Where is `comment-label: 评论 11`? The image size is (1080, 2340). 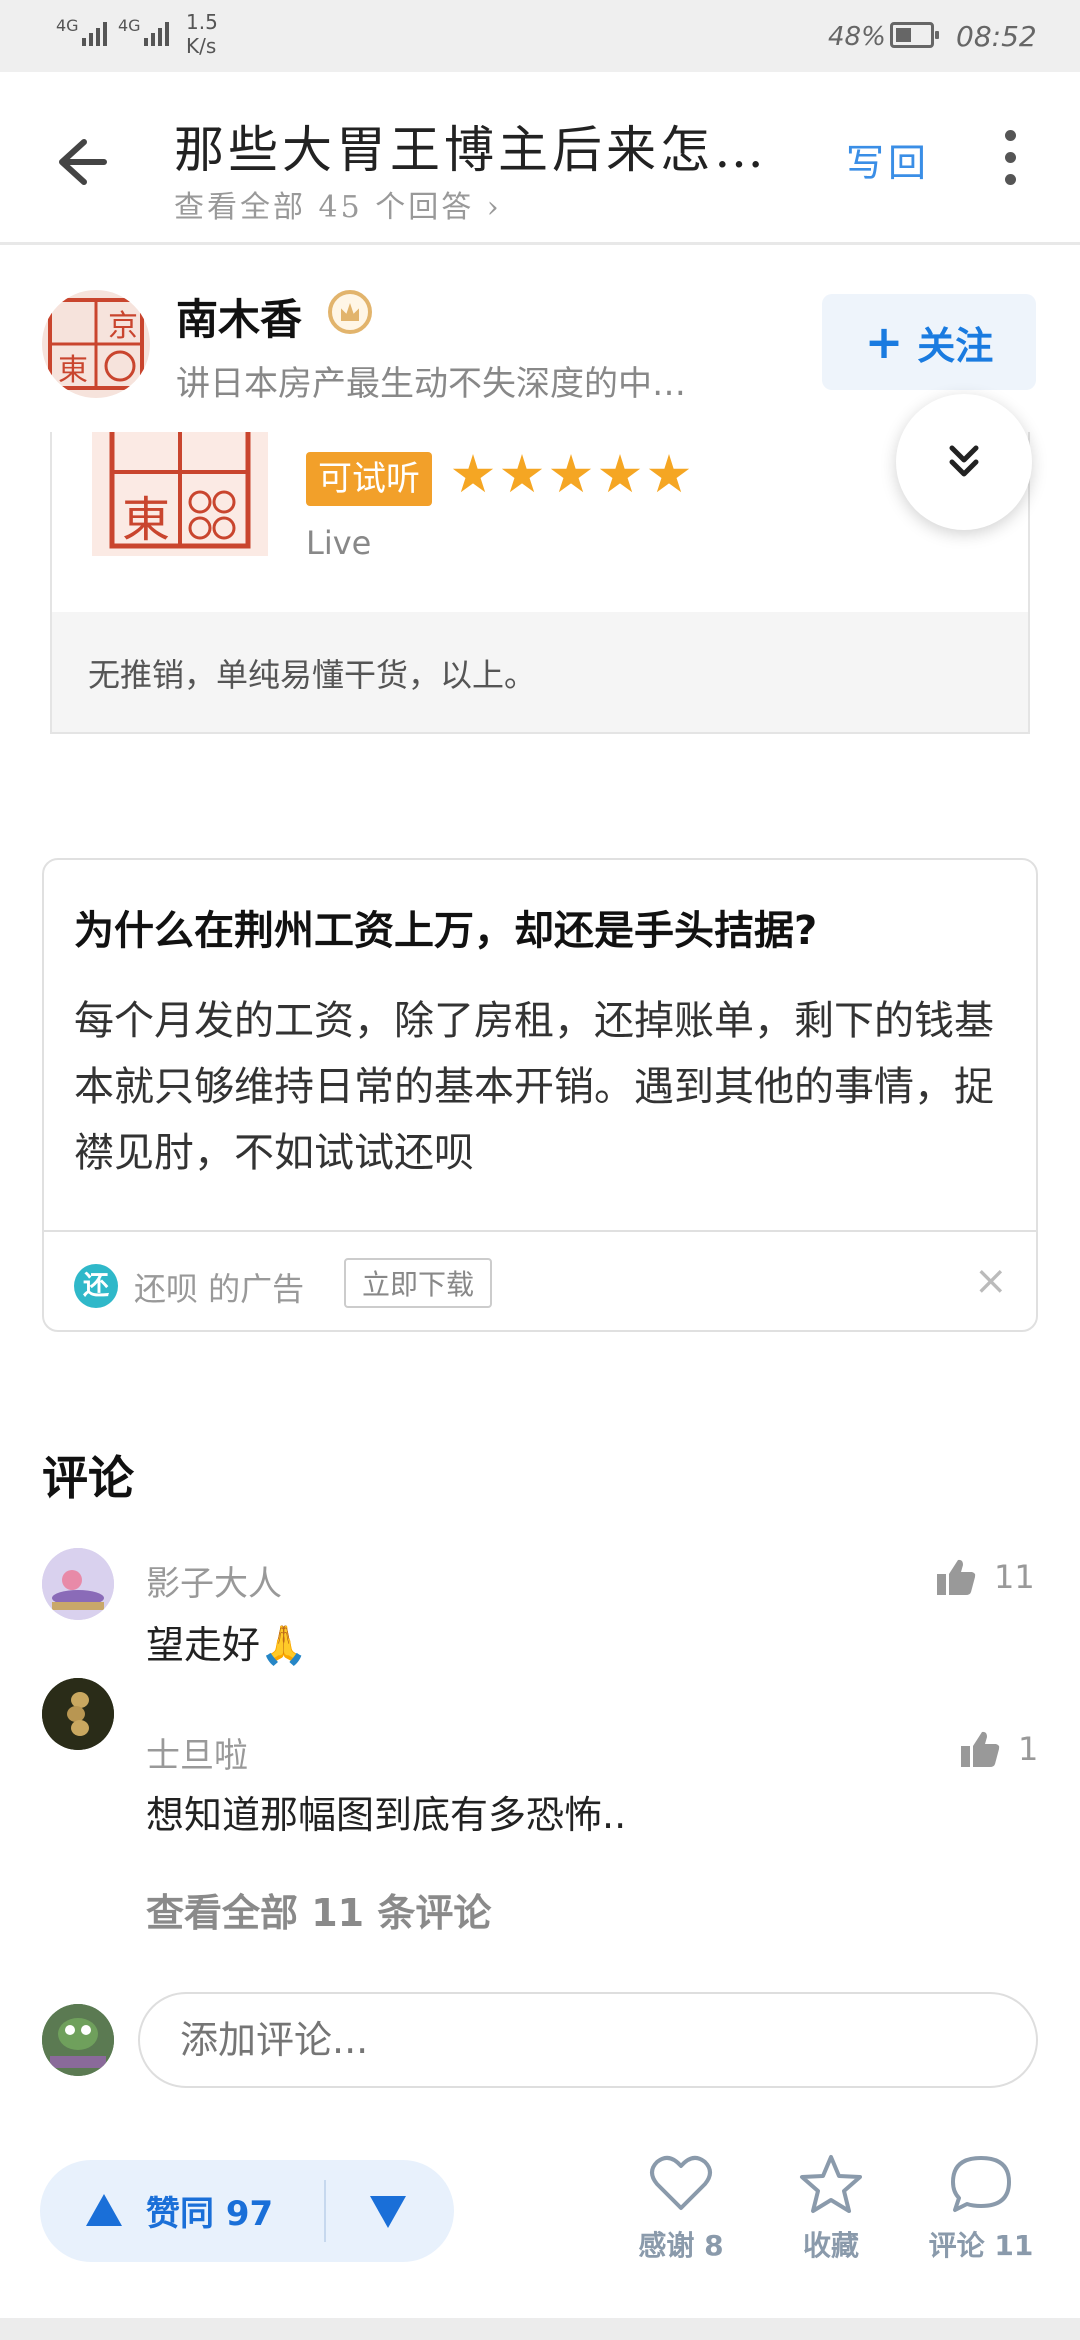
comment-label: 评论 11 is located at coordinates (981, 2245).